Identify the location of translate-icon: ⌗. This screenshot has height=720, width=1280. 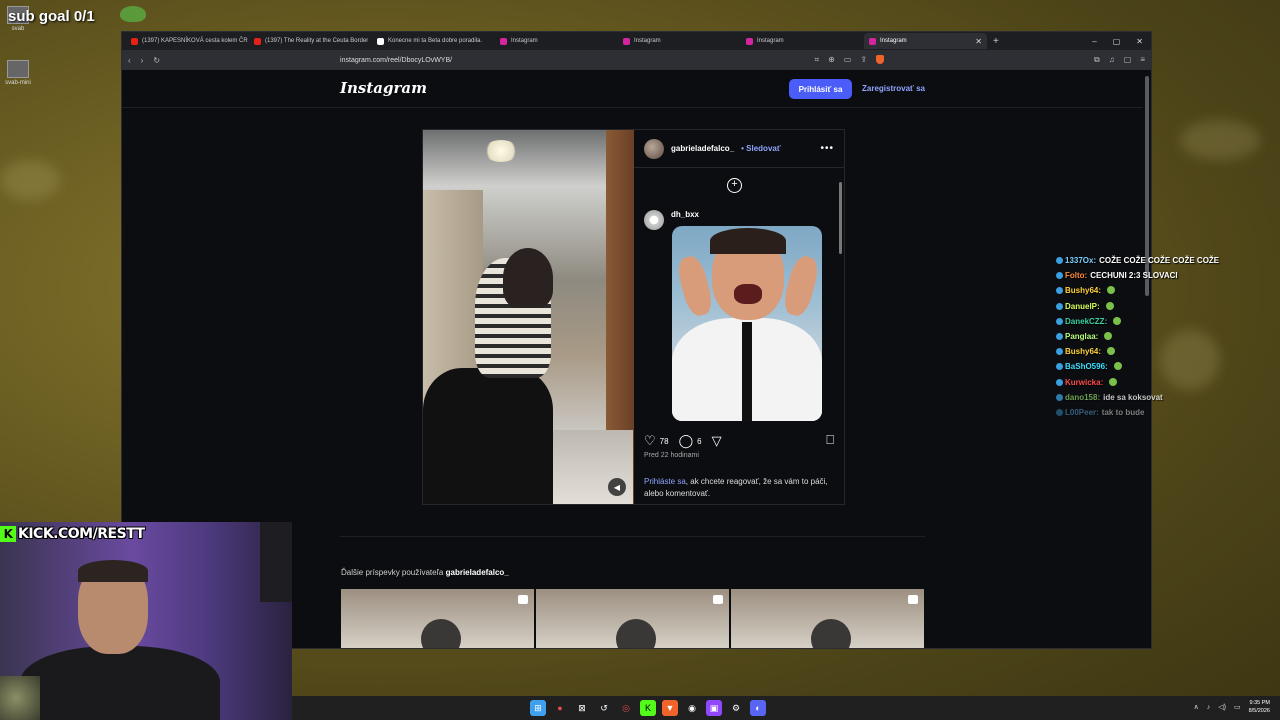
(817, 60).